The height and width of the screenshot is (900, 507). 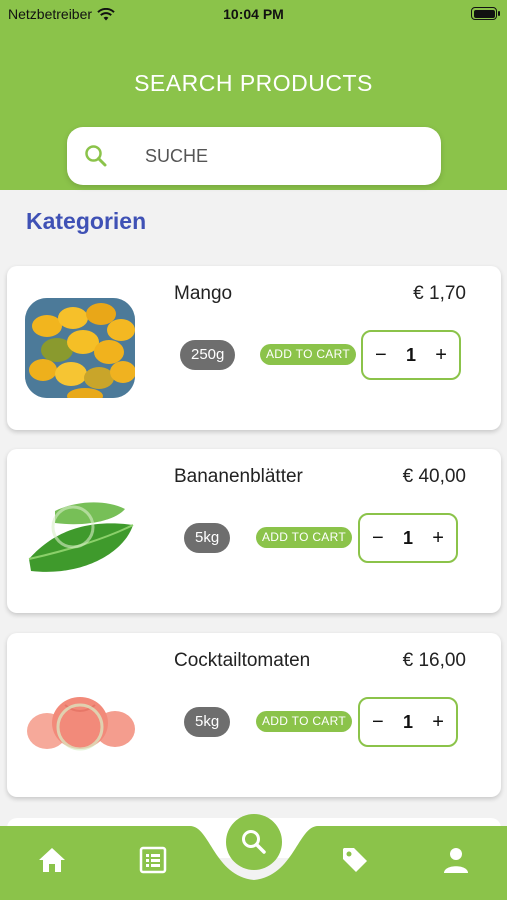 What do you see at coordinates (253, 83) in the screenshot?
I see `page-title: SEARCH PRODUCTS` at bounding box center [253, 83].